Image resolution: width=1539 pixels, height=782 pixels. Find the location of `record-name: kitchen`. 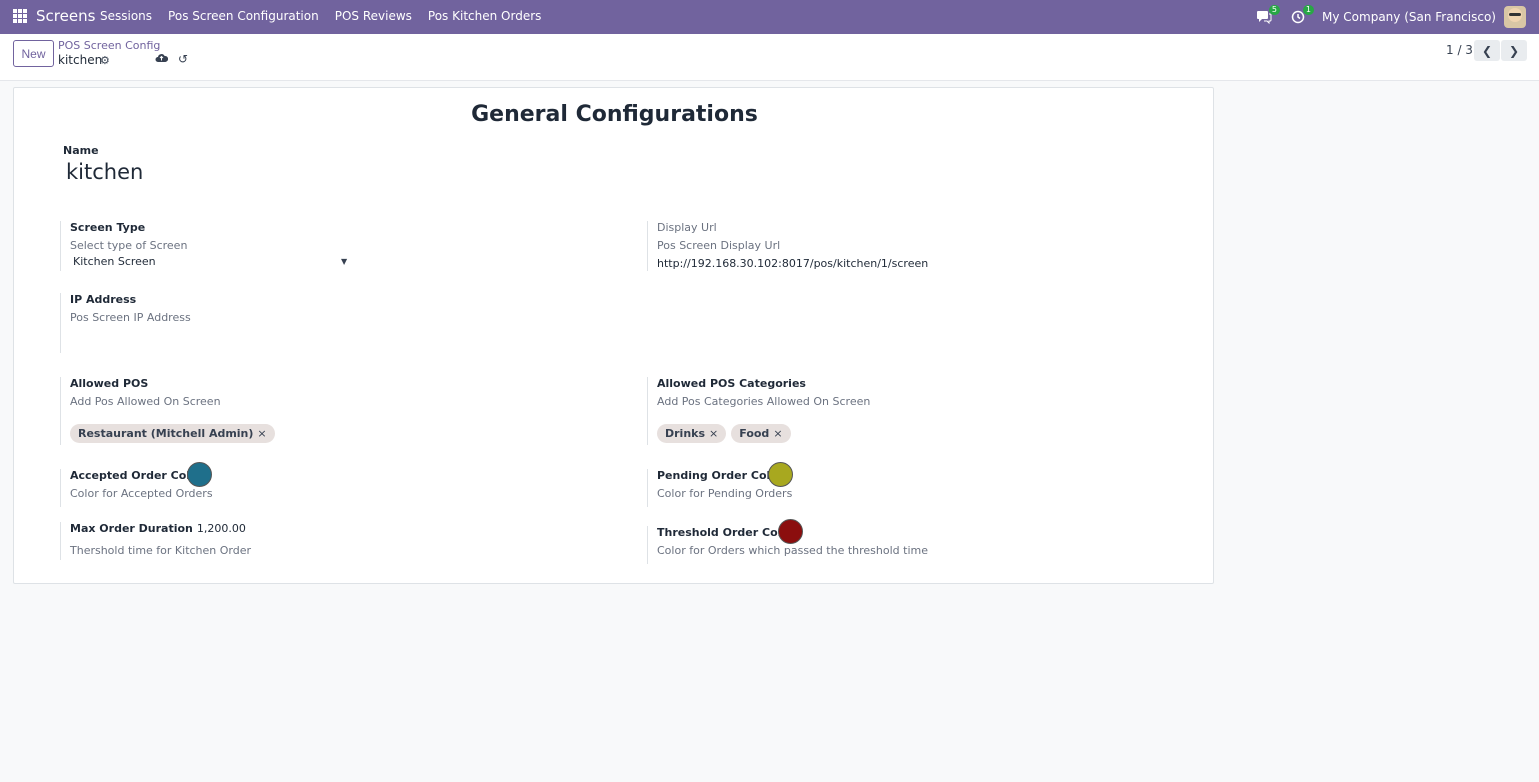

record-name: kitchen is located at coordinates (80, 60).